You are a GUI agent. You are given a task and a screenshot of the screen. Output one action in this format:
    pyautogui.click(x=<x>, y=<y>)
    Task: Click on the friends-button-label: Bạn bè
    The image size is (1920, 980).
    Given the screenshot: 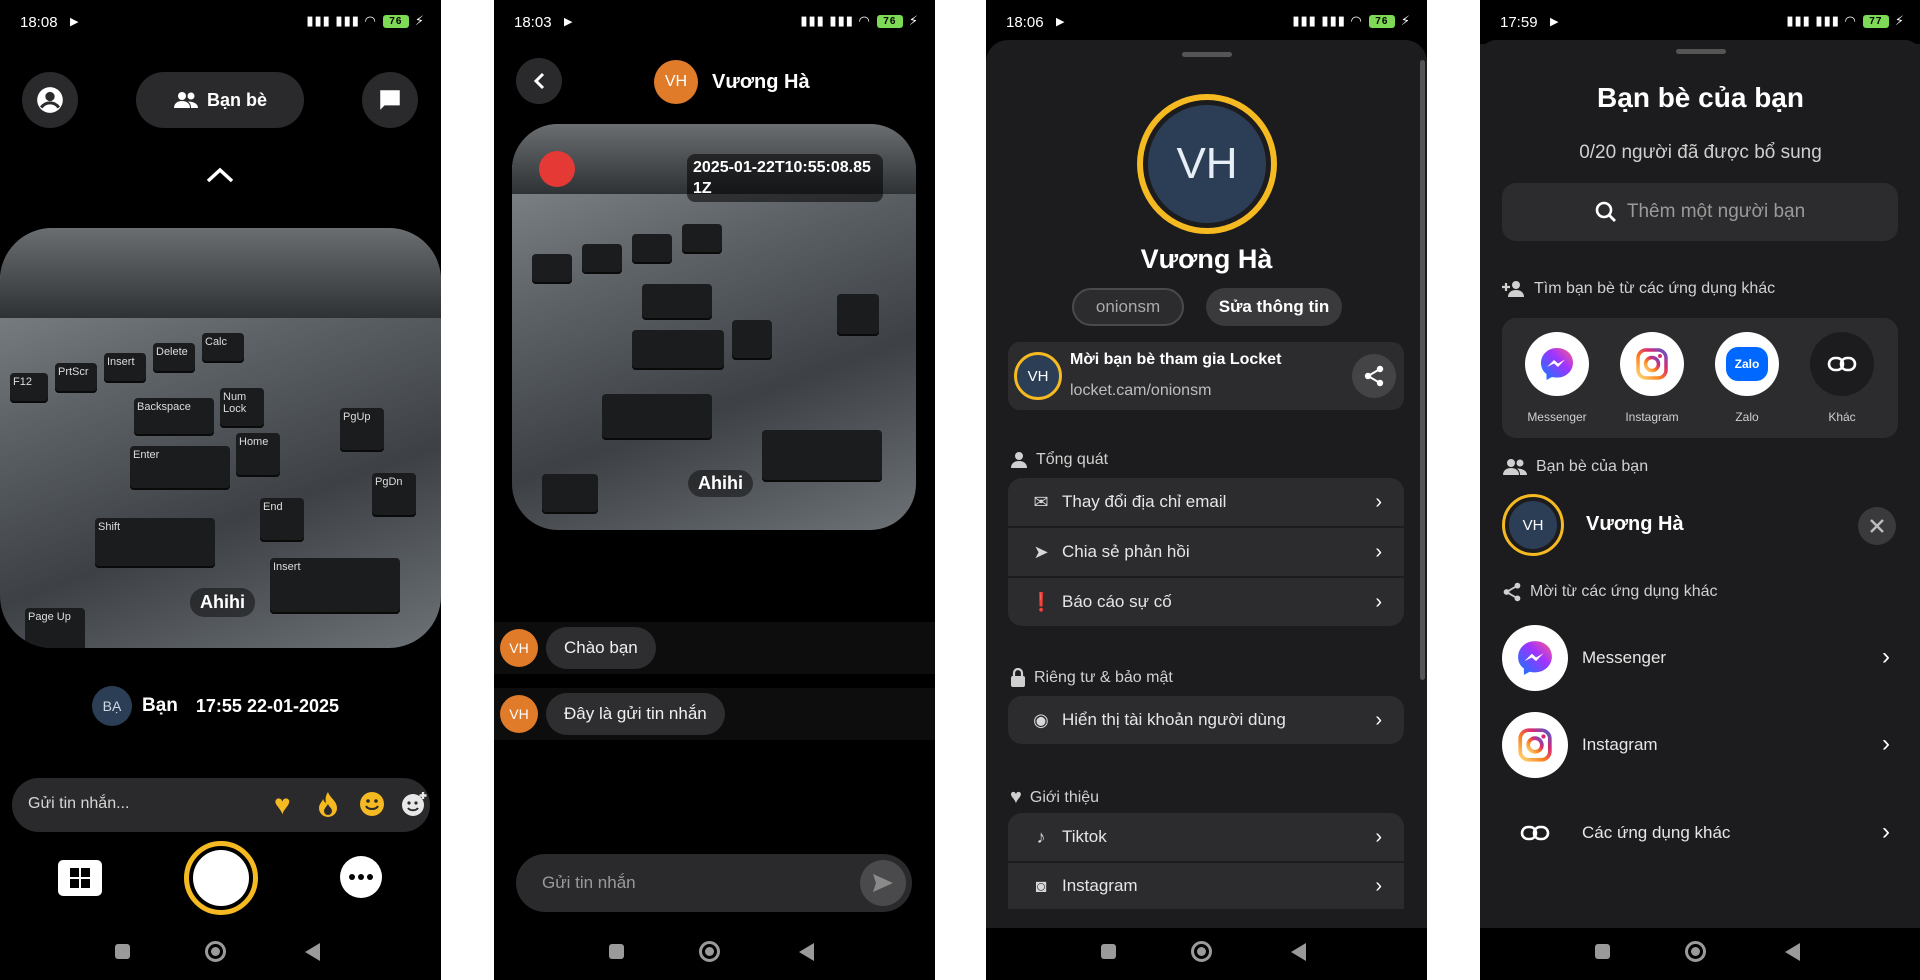 What is the action you would take?
    pyautogui.click(x=236, y=99)
    